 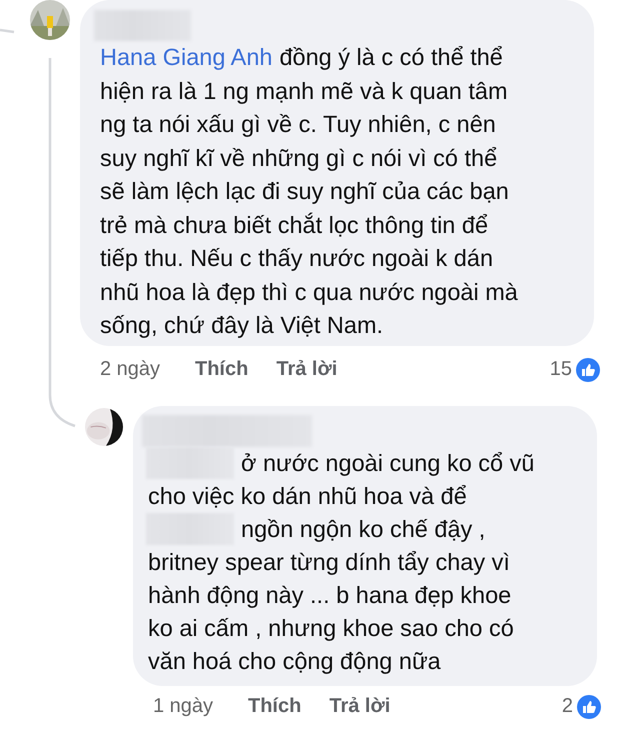 What do you see at coordinates (304, 91) in the screenshot?
I see `comment-text: hiện ra là 1 ng mạnh mẽ và k quan tâm` at bounding box center [304, 91].